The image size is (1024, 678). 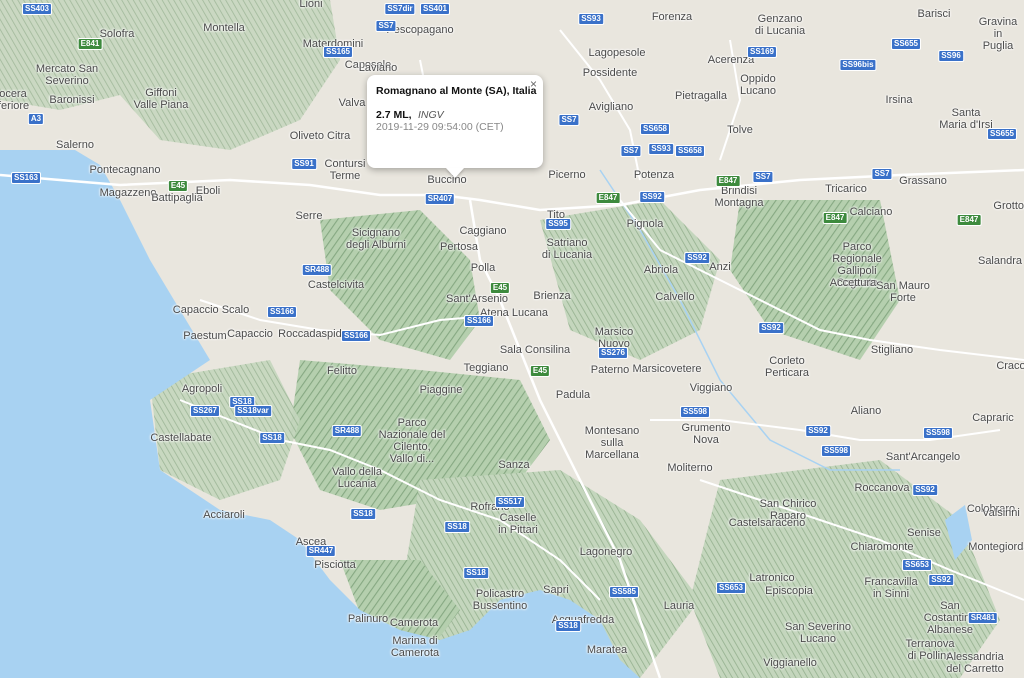 What do you see at coordinates (739, 197) in the screenshot?
I see `place-label: Brindisi Montagna` at bounding box center [739, 197].